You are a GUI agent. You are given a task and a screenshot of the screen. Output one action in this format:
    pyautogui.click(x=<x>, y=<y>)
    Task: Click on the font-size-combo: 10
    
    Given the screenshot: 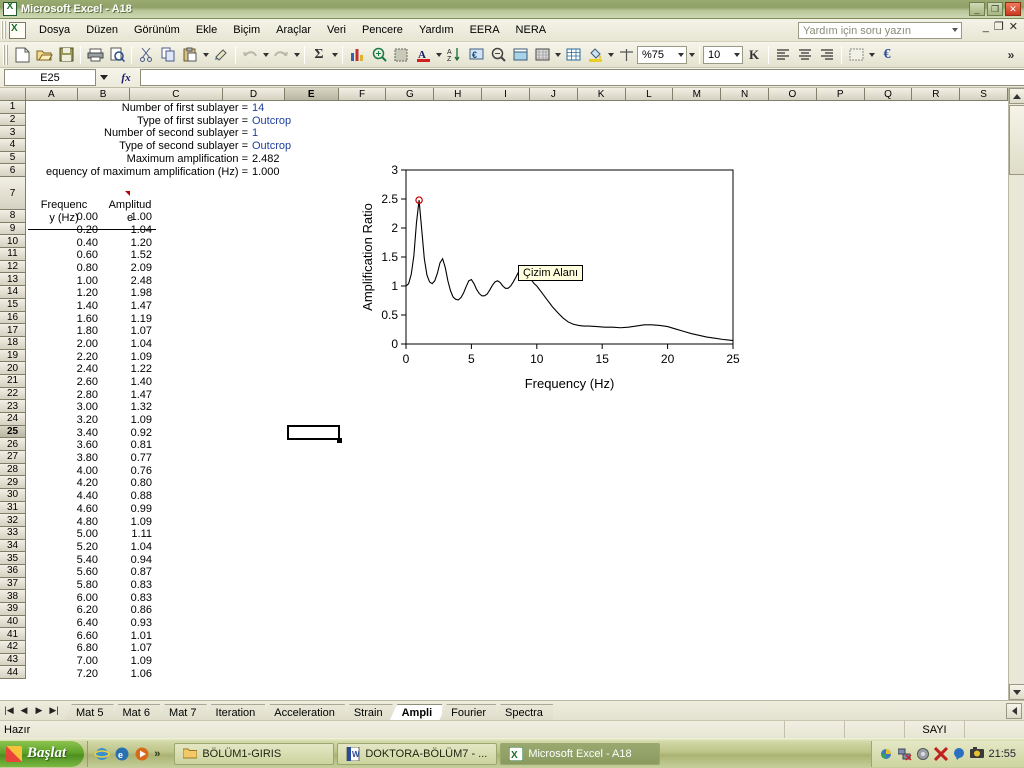 What is the action you would take?
    pyautogui.click(x=723, y=54)
    